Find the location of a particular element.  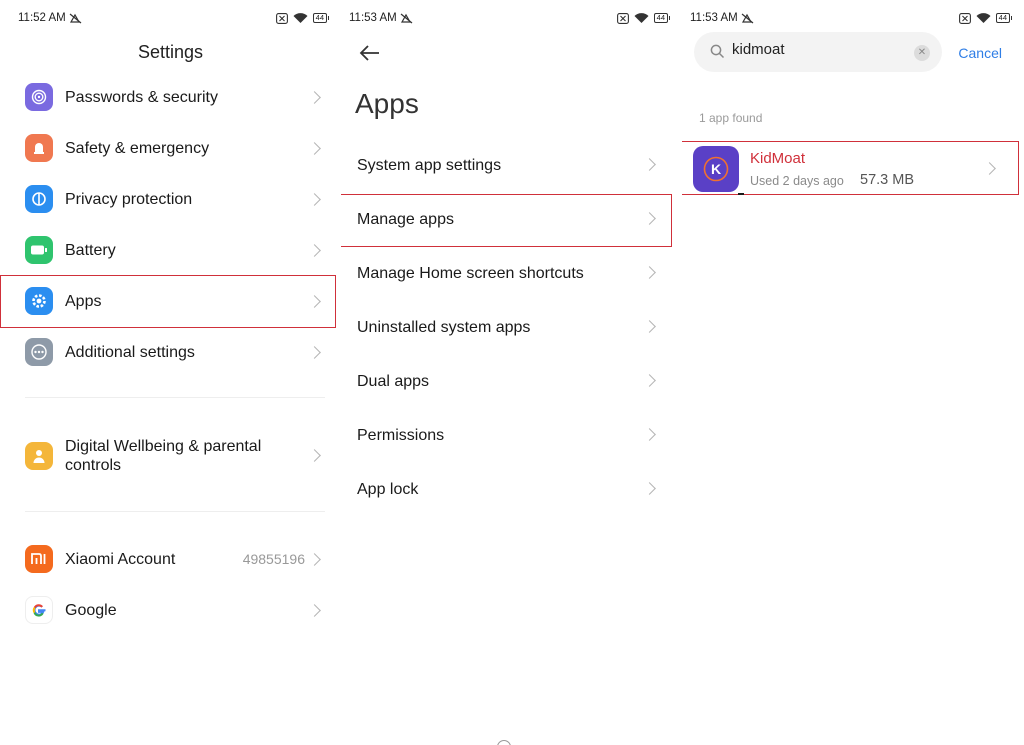

apps-item-app-lock: App lock is located at coordinates (506, 489).